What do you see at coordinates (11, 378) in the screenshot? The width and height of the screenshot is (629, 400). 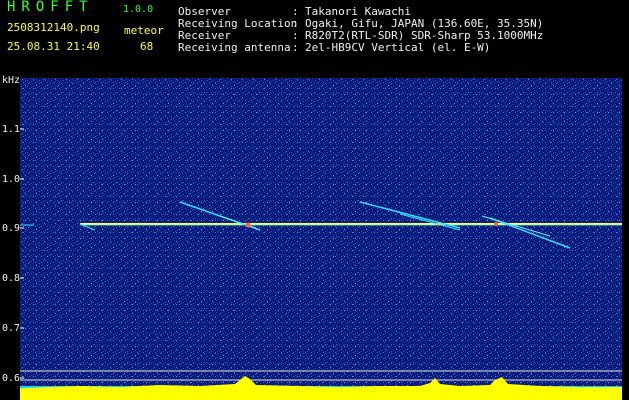 I see `y-tick: 0.6` at bounding box center [11, 378].